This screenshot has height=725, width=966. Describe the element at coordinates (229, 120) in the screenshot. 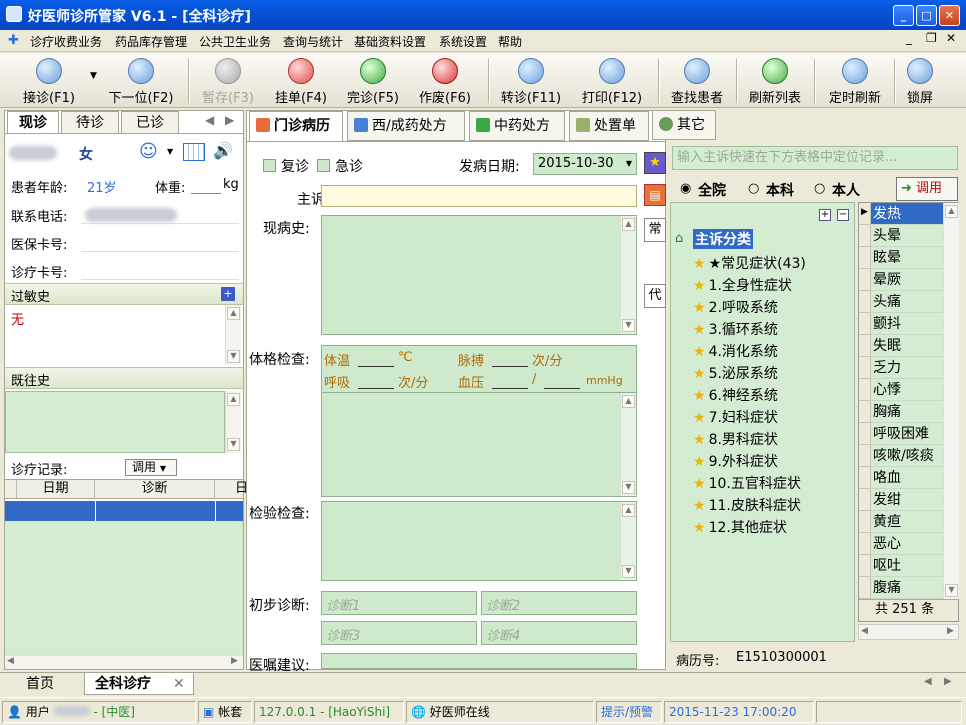

I see `tab-scroll-right-icon: ▶` at that location.